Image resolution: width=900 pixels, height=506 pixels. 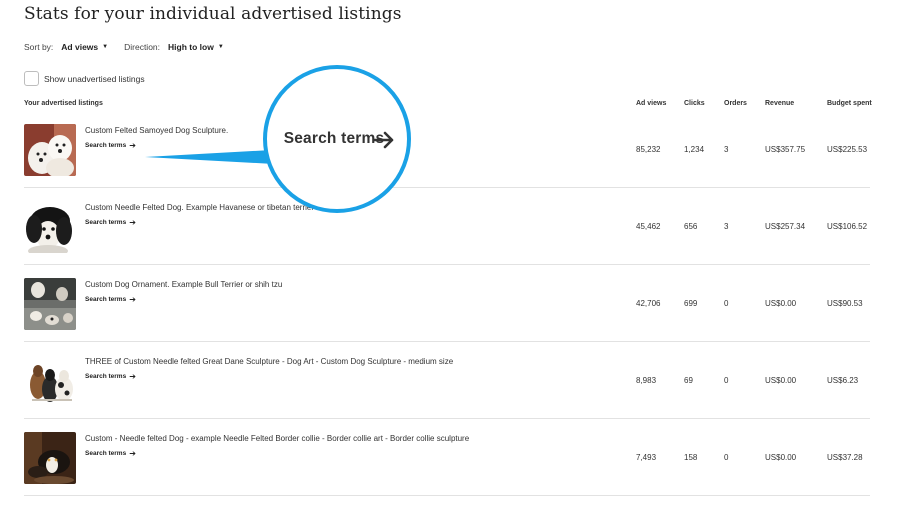 What do you see at coordinates (191, 47) in the screenshot?
I see `direction-value: High to low` at bounding box center [191, 47].